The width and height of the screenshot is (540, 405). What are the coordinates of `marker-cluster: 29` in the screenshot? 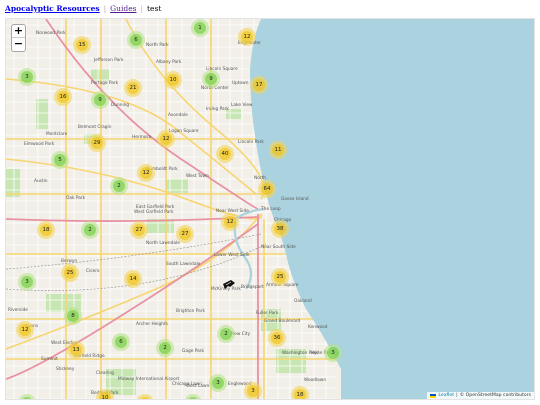 It's located at (97, 143).